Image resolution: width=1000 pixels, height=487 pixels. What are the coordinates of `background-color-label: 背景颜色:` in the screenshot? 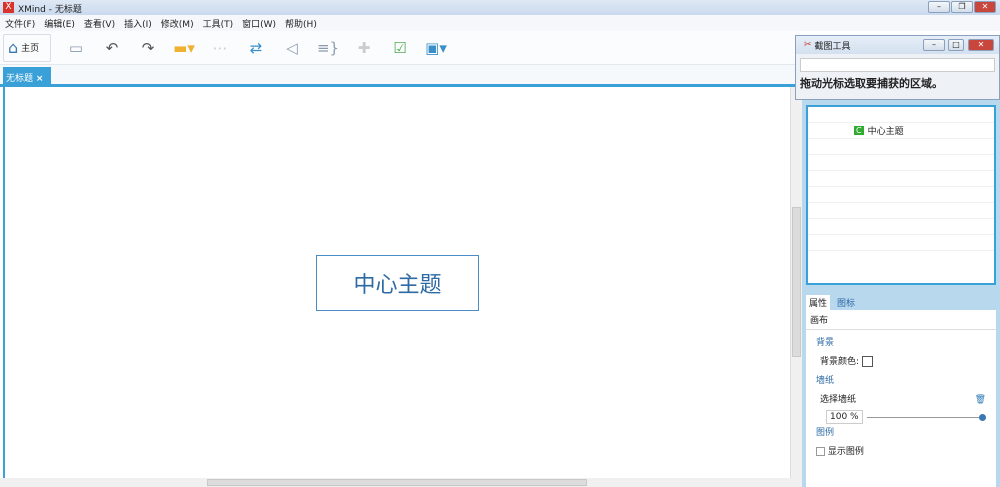 It's located at (840, 362).